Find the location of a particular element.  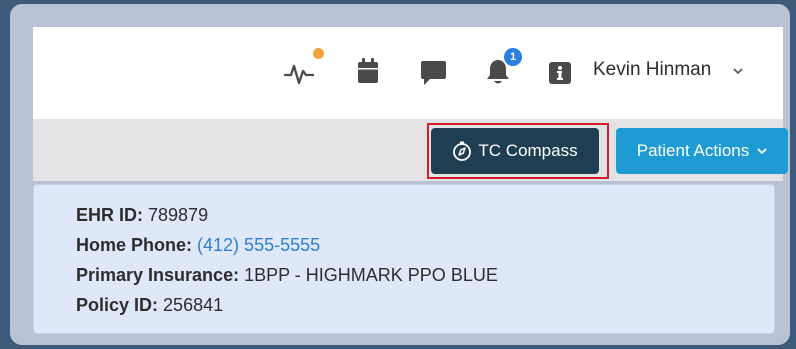

policy-id-row: Policy ID: 256841 is located at coordinates (149, 305).